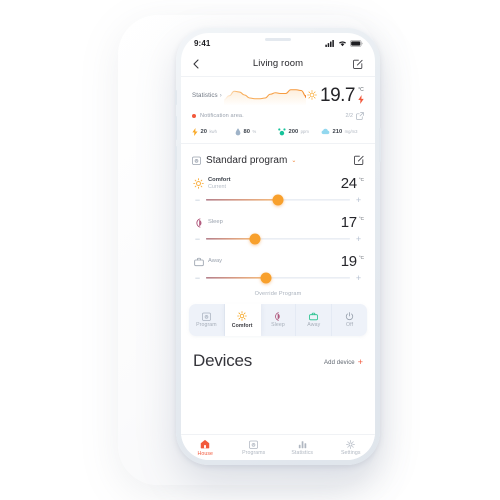 This screenshot has width=500, height=500. I want to click on tab-programs: Programs, so click(254, 447).